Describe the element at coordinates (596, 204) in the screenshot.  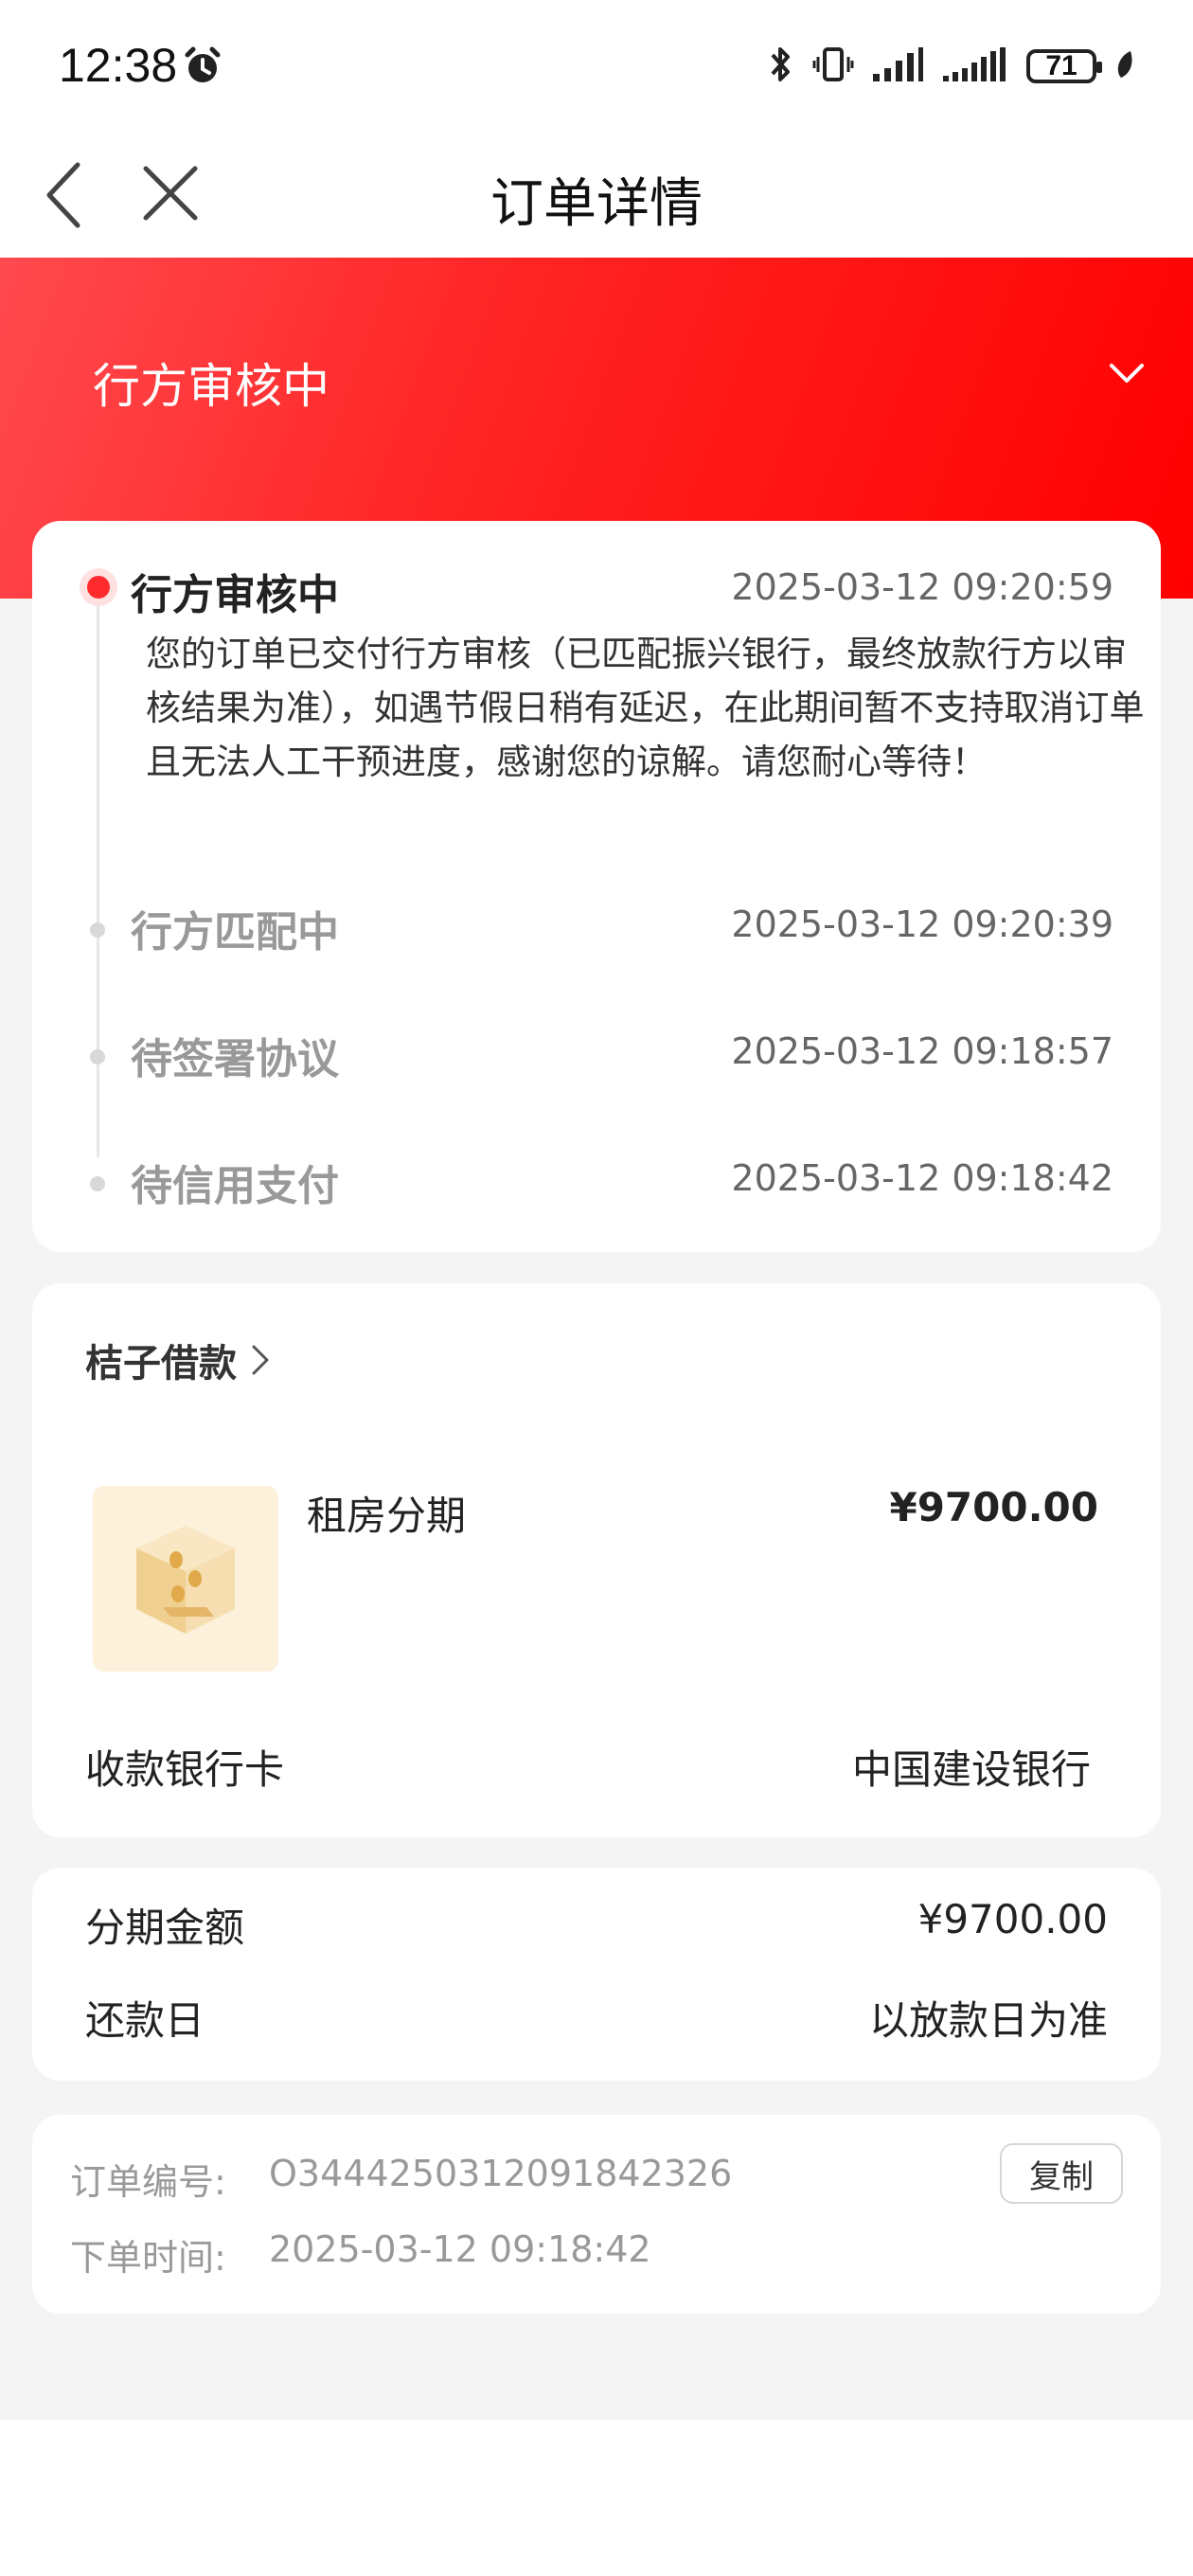
I see `page-title: 订单详情` at that location.